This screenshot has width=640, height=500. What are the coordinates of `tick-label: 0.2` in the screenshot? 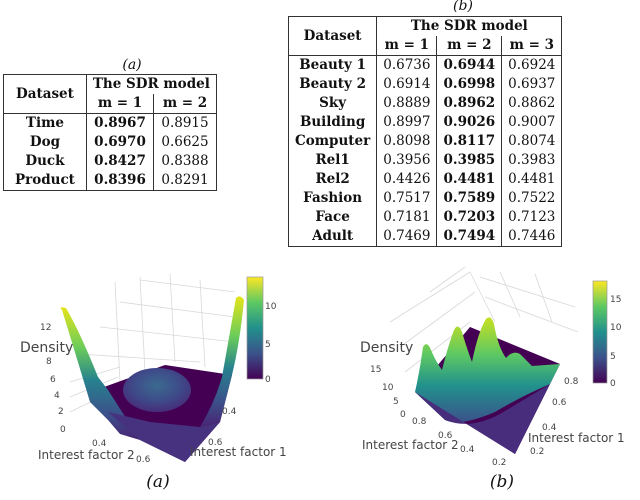 It's located at (499, 462).